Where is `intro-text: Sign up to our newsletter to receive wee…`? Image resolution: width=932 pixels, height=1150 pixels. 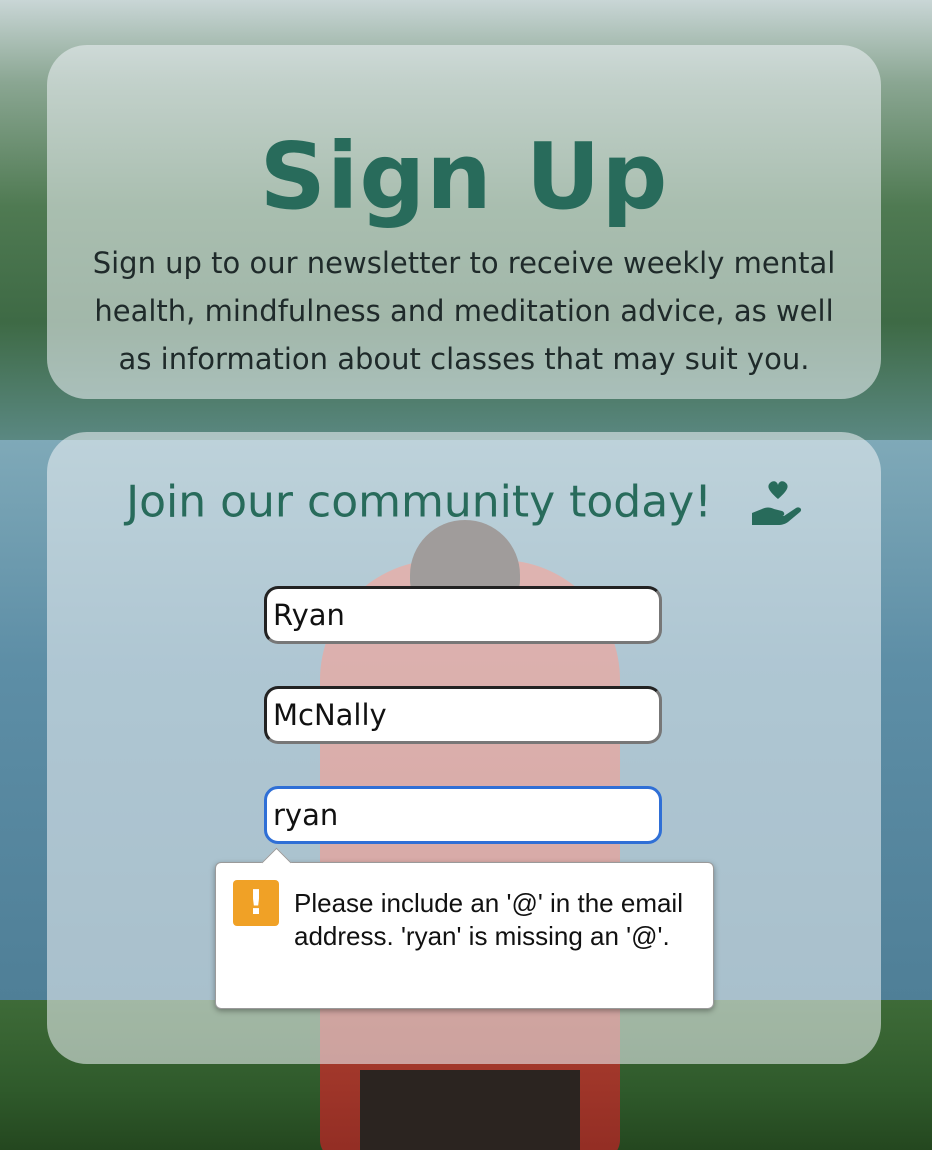
intro-text: Sign up to our newsletter to receive wee… is located at coordinates (464, 311).